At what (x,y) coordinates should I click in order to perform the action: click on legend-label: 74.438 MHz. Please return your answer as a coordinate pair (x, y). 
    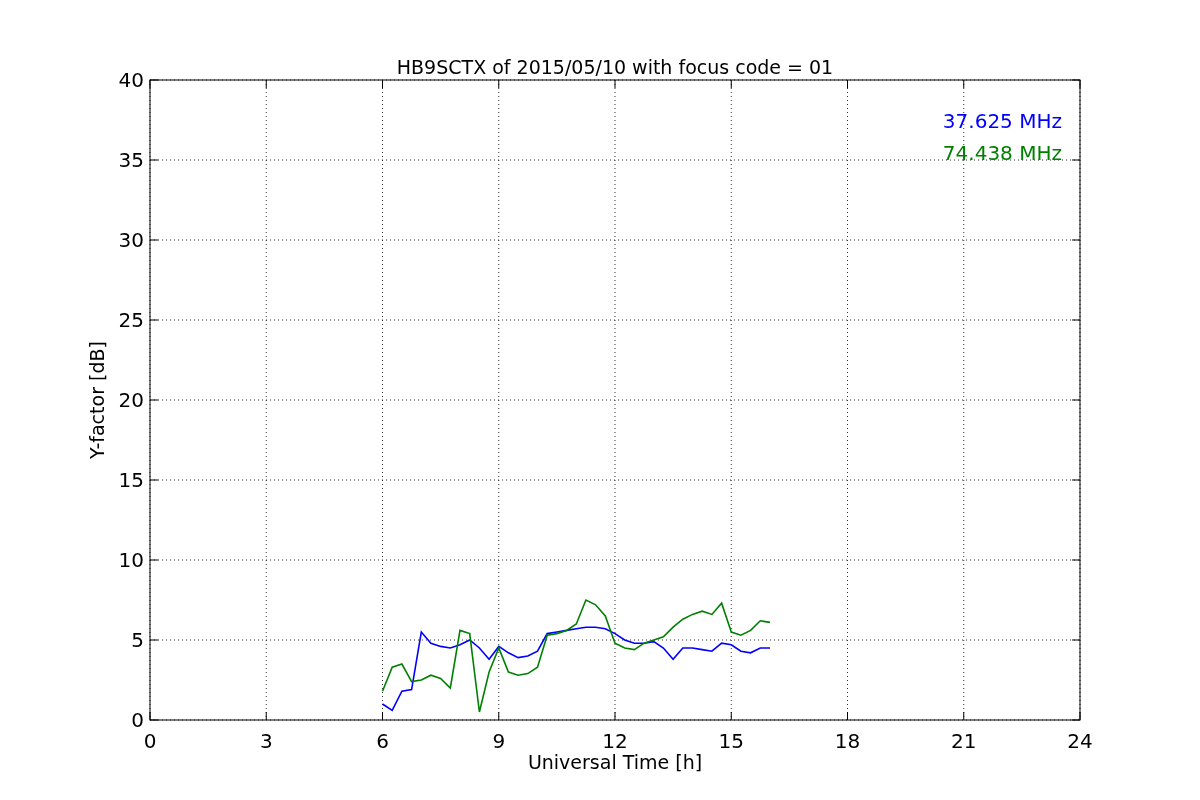
    Looking at the image, I should click on (1002, 153).